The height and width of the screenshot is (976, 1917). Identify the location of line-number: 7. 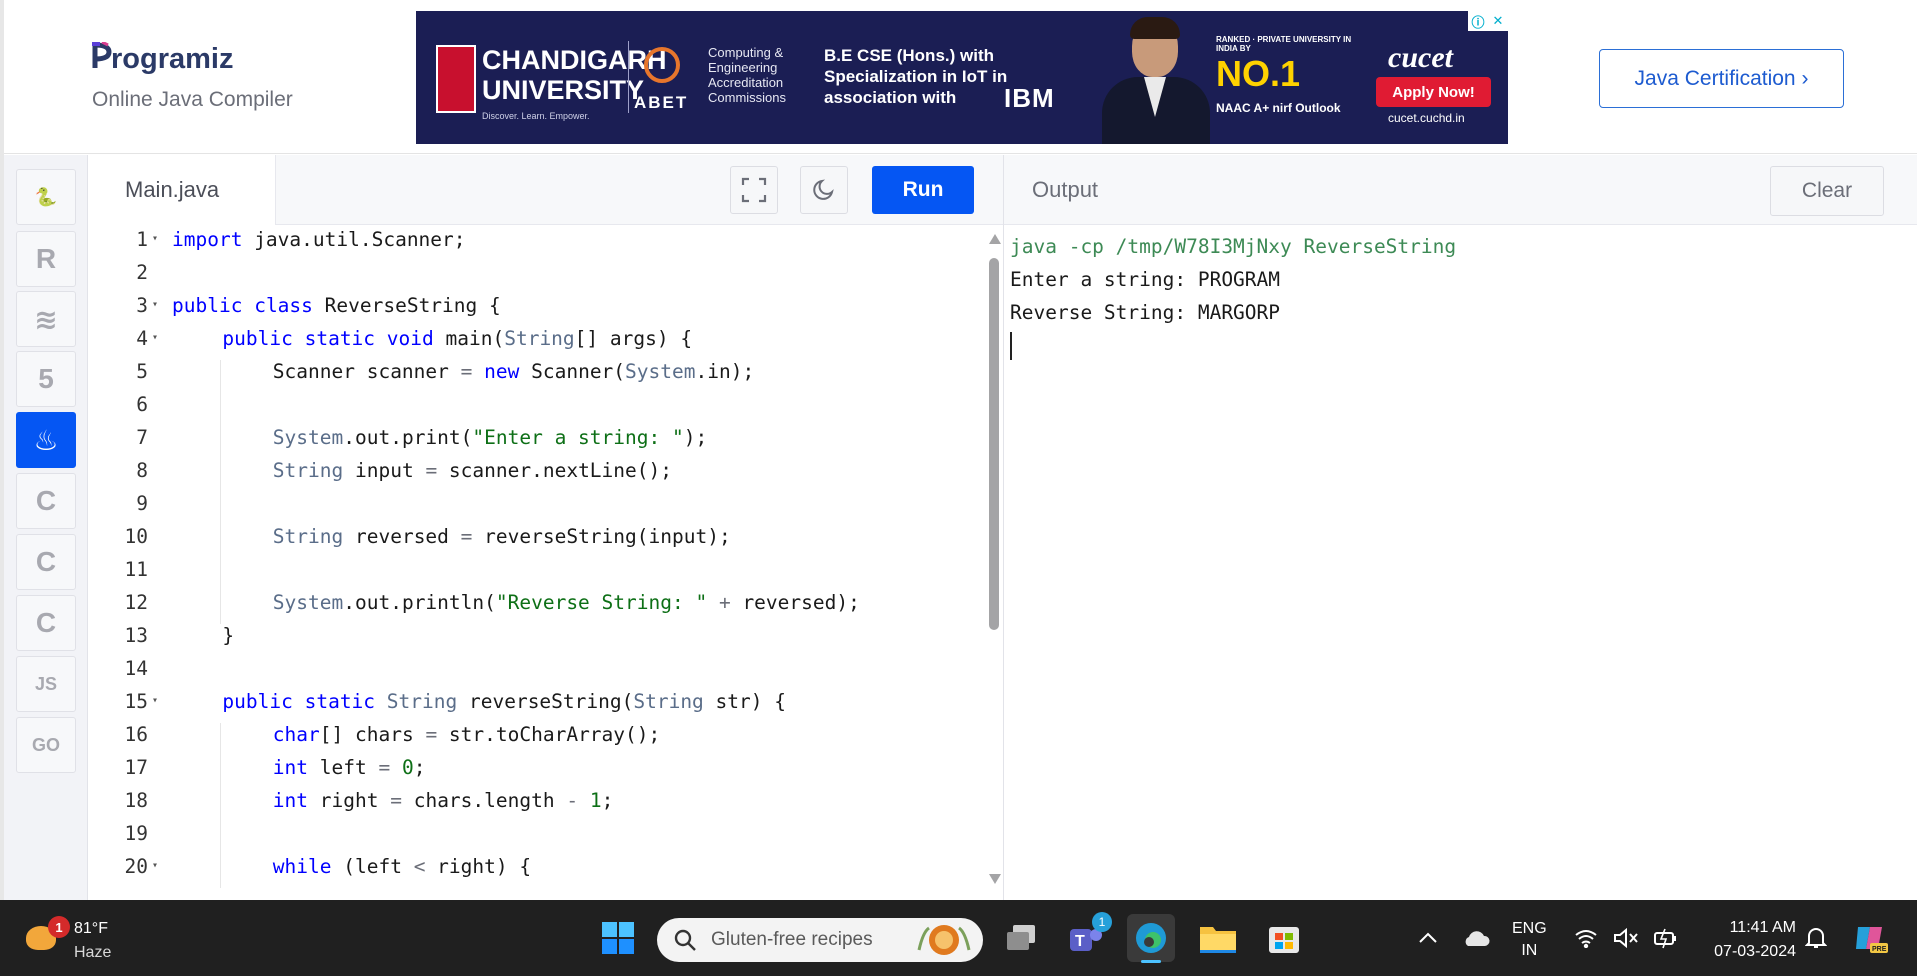
(142, 437).